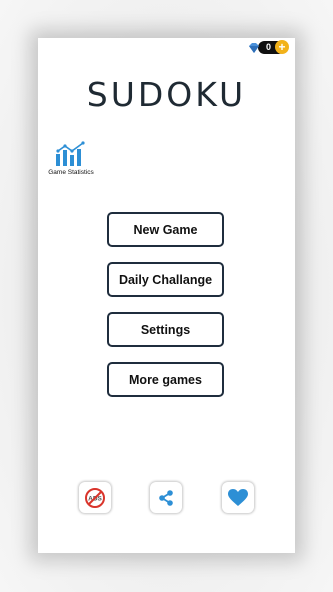 Image resolution: width=333 pixels, height=592 pixels. I want to click on add-coins-button: +, so click(282, 47).